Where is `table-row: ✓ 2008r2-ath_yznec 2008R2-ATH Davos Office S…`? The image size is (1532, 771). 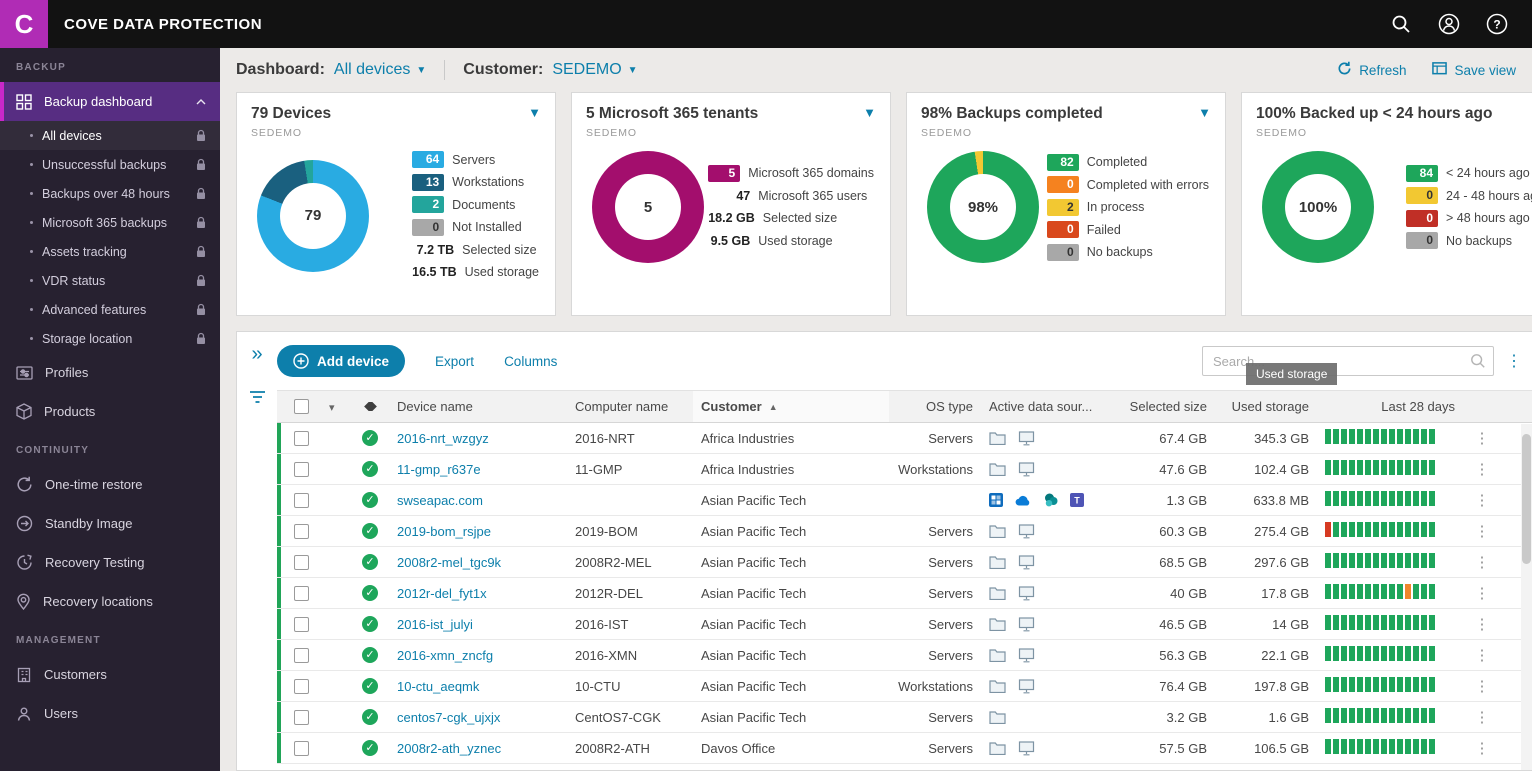
table-row: ✓ 2008r2-ath_yznec 2008R2-ATH Davos Office S… is located at coordinates (904, 748).